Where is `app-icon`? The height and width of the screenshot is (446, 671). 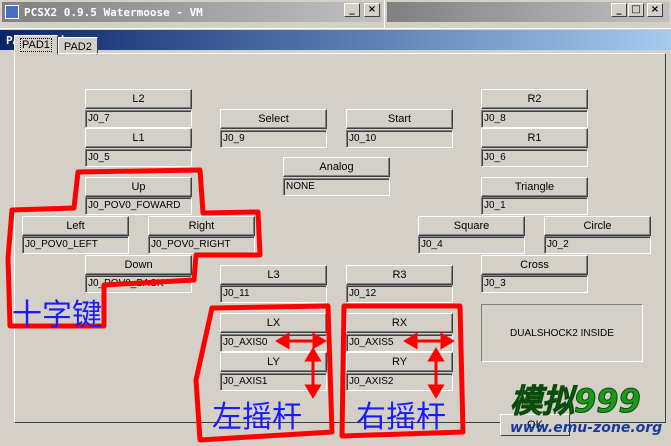
app-icon is located at coordinates (12, 12).